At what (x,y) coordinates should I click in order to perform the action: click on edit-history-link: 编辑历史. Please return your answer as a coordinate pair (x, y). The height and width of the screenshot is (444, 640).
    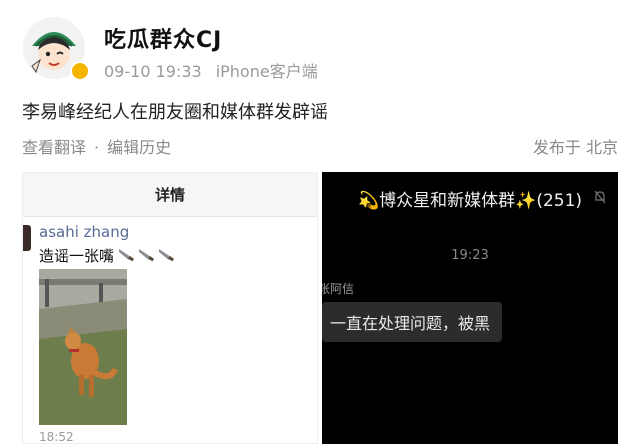
    Looking at the image, I should click on (139, 147).